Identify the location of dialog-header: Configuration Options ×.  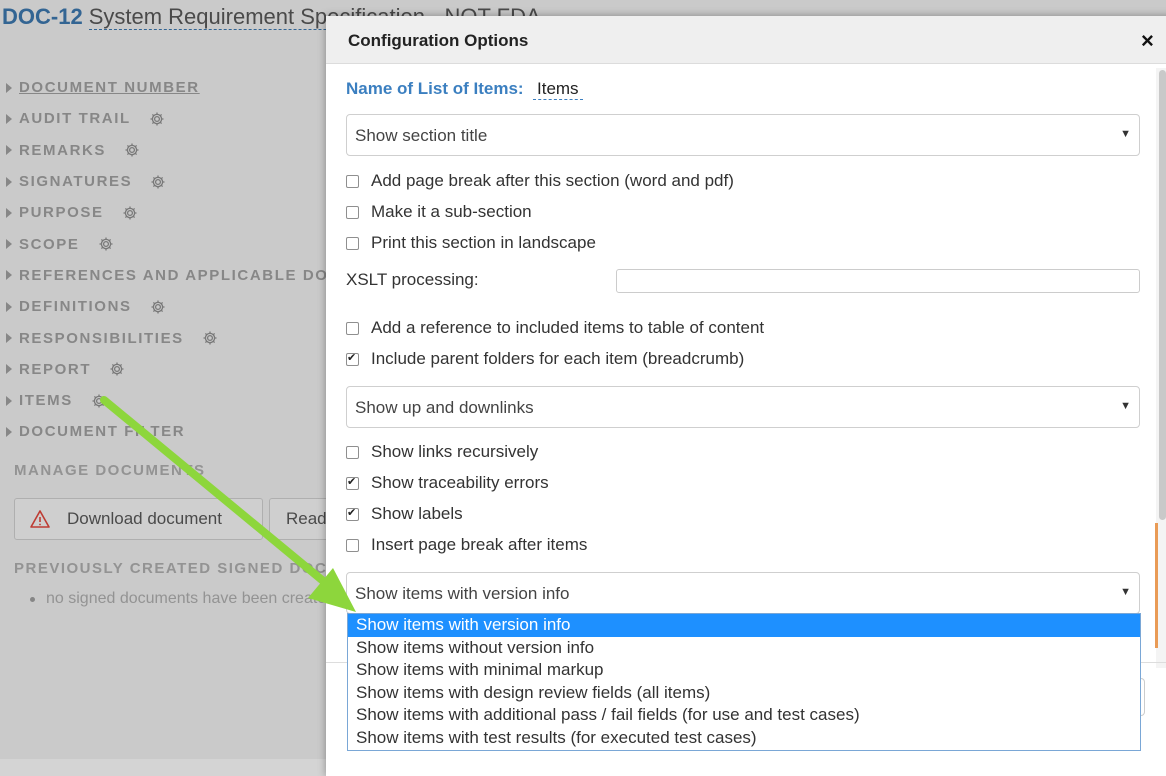
(746, 40).